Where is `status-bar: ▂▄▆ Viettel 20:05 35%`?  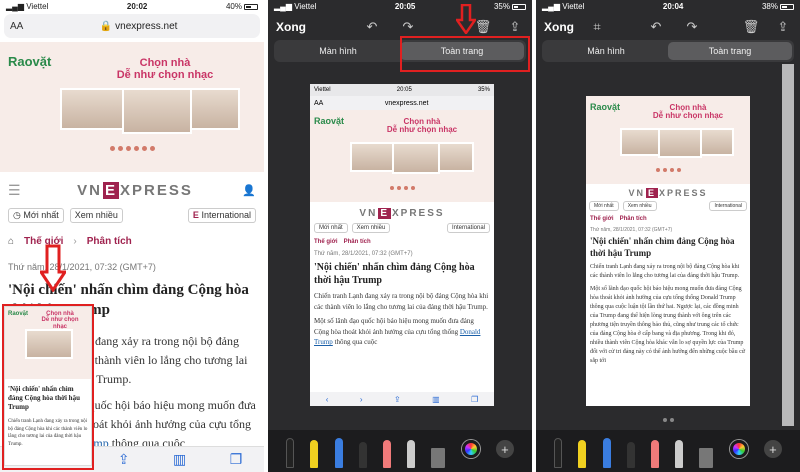
status-bar: ▂▄▆ Viettel 20:05 35% is located at coordinates (400, 6).